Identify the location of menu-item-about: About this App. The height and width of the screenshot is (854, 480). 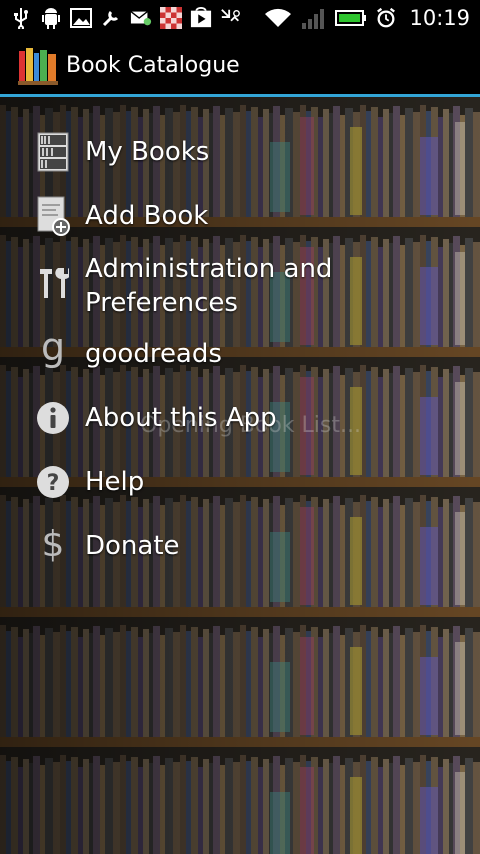
(240, 418).